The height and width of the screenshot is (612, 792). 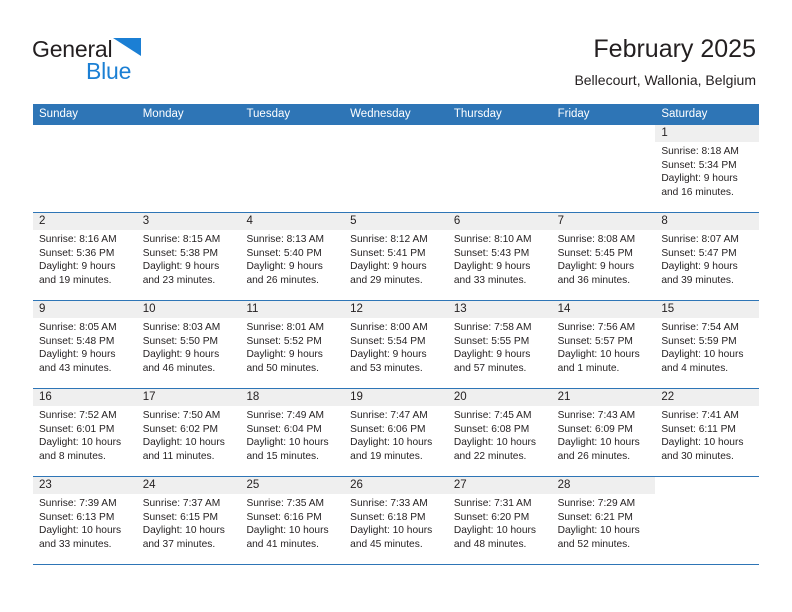 I want to click on day-number-band: 20, so click(x=499, y=397).